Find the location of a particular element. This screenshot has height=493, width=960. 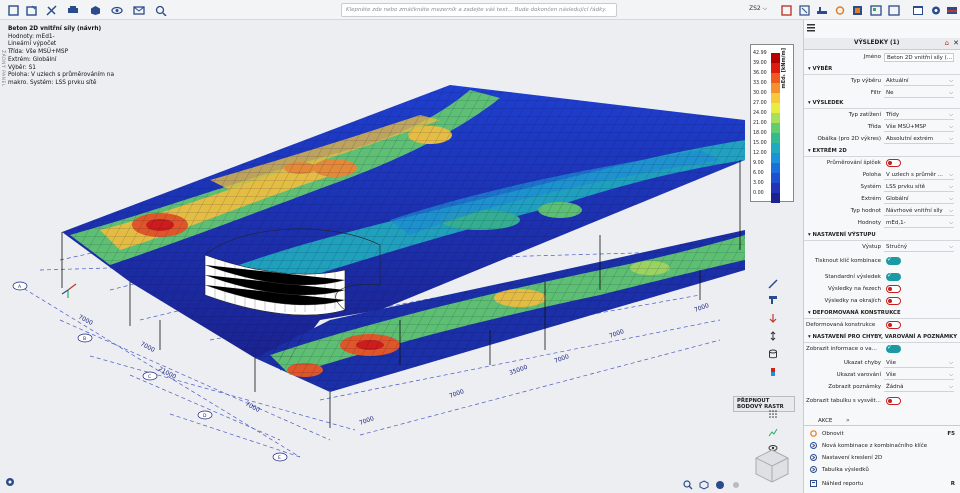

action-report-preview: Náhled reportu R is located at coordinates (882, 484).